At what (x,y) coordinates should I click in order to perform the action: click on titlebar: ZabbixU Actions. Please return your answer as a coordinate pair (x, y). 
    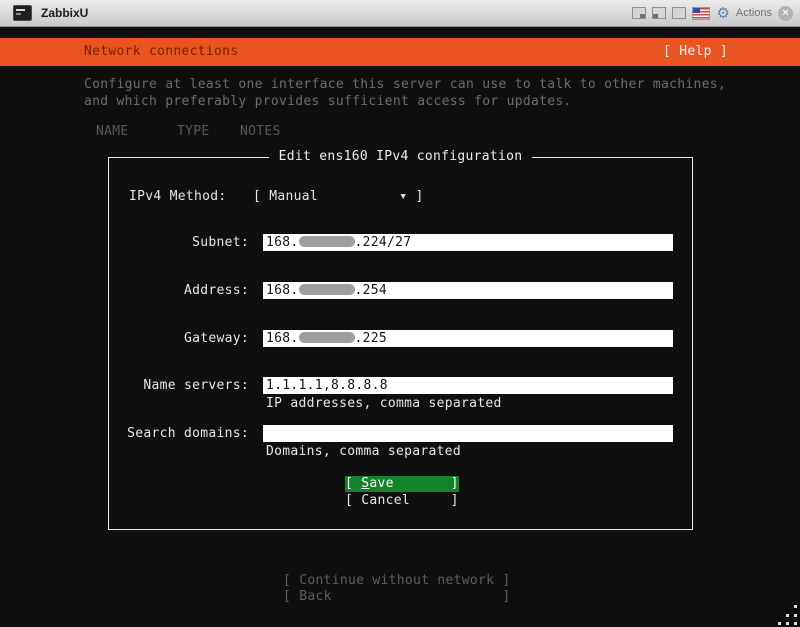
    Looking at the image, I should click on (400, 13).